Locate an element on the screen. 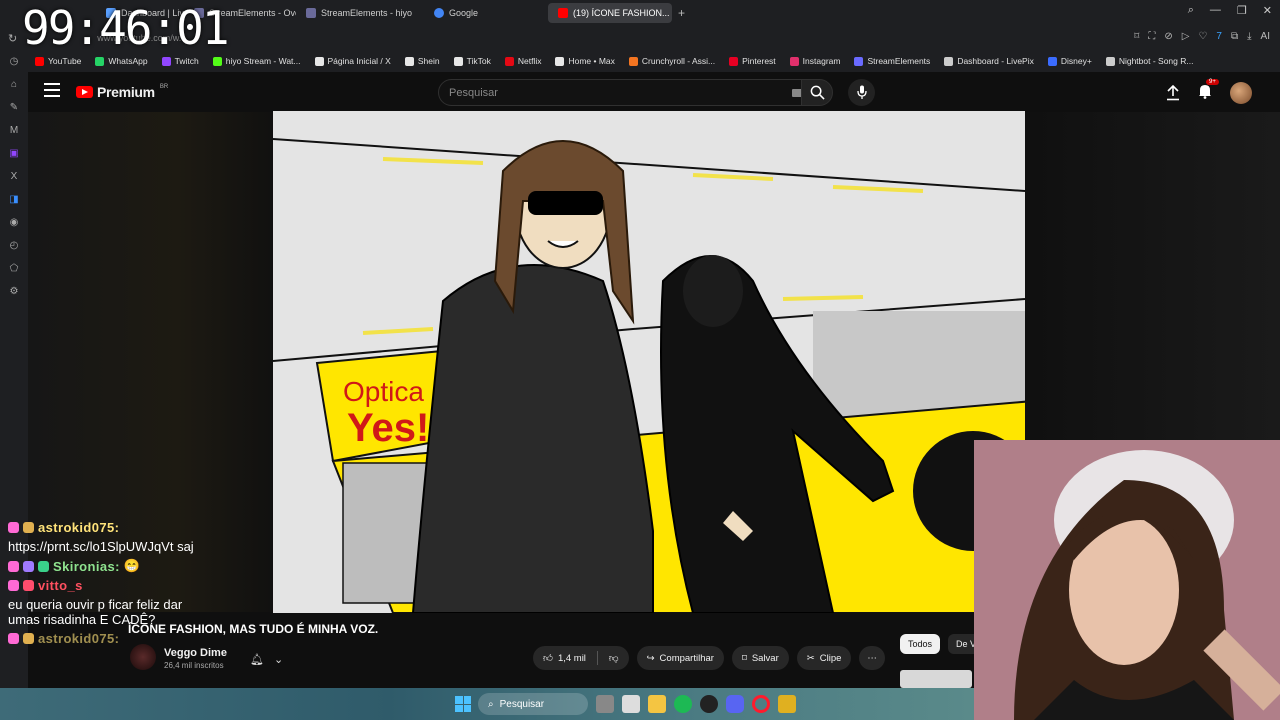 The height and width of the screenshot is (720, 1280). screenshot-icon: ⛶ is located at coordinates (1151, 36).